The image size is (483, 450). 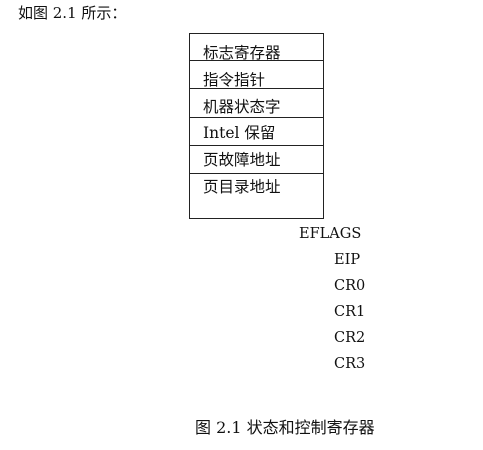 I want to click on register-name-cr3: CR3, so click(x=350, y=364).